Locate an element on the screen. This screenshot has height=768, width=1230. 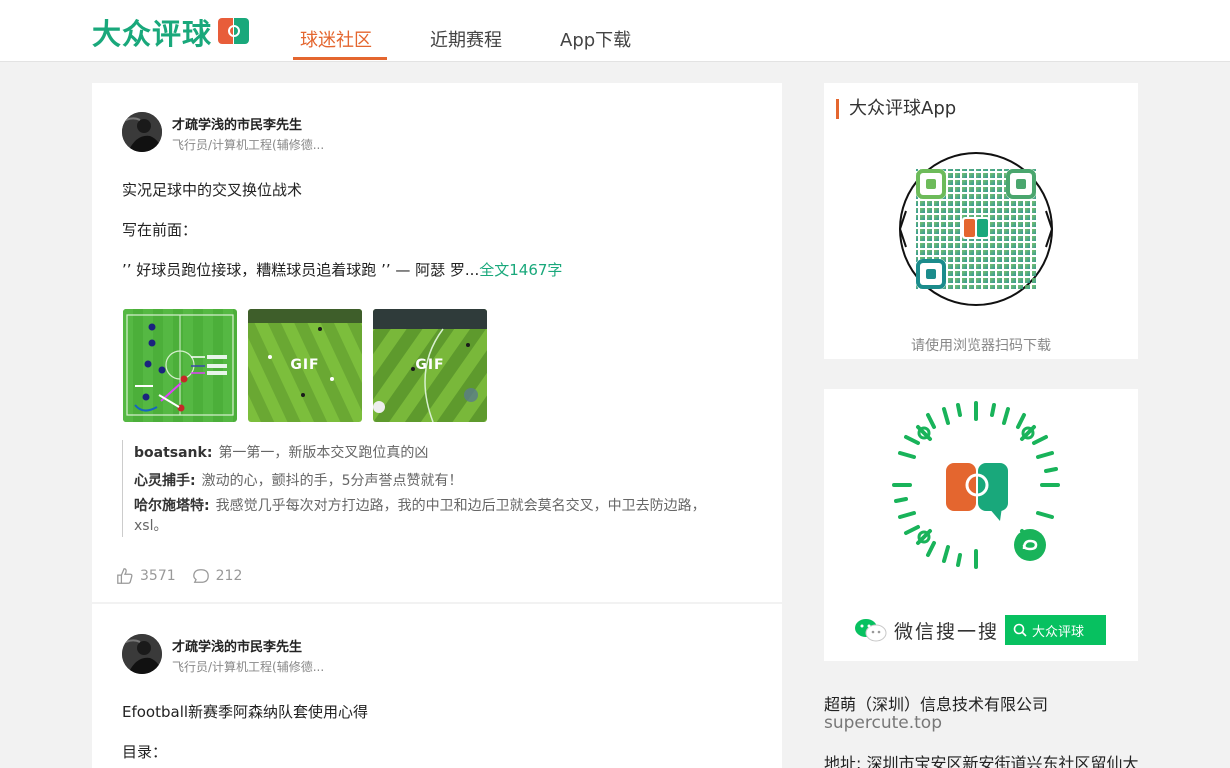
comment-user: 心灵捕手: is located at coordinates (165, 481).